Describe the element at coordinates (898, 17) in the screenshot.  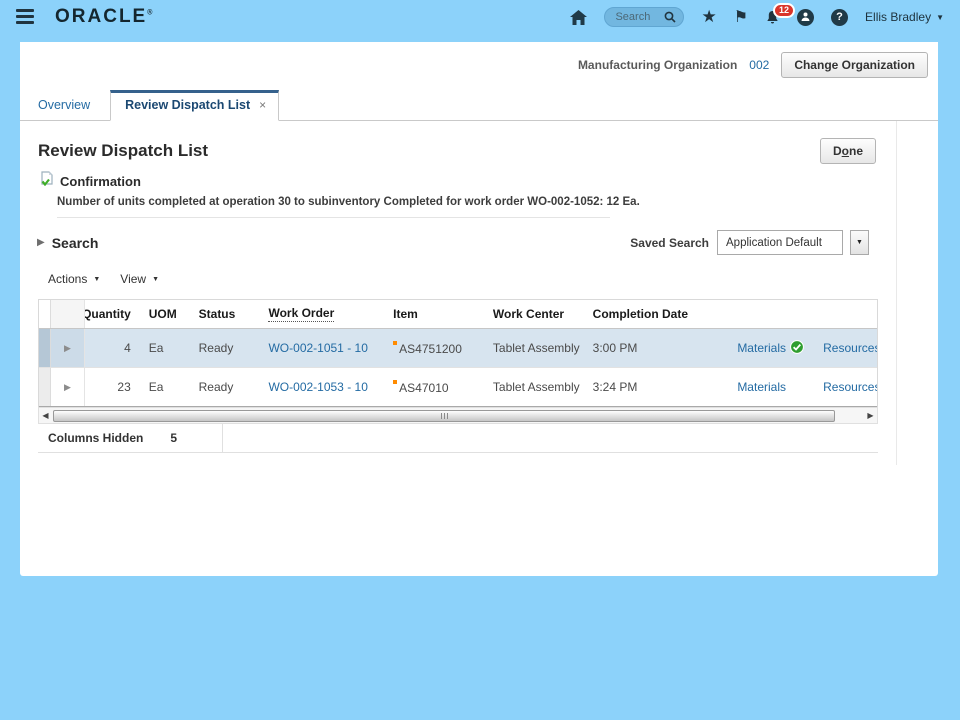
I see `user-name: Ellis Bradley` at that location.